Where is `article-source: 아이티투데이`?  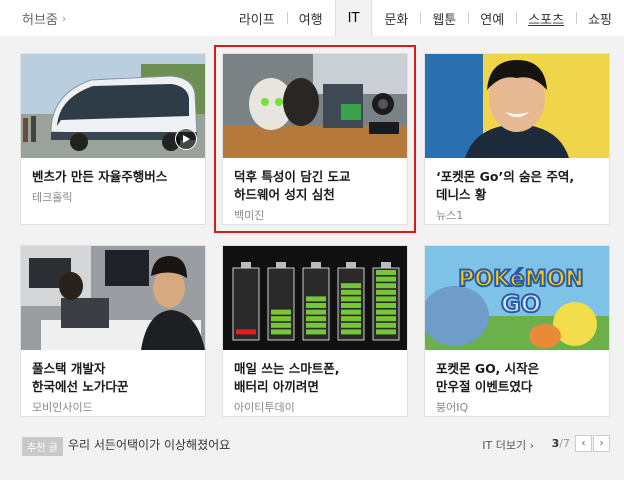 article-source: 아이티투데이 is located at coordinates (264, 407).